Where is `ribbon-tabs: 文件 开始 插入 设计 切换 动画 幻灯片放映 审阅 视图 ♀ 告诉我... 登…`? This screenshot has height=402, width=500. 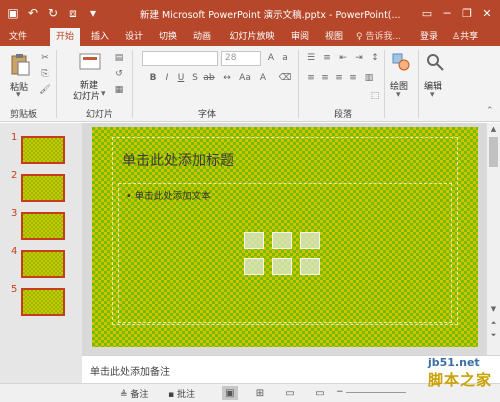
ribbon-tabs: 文件 开始 插入 设计 切换 动画 幻灯片放映 审阅 视图 ♀ 告诉我... 登… is located at coordinates (250, 37).